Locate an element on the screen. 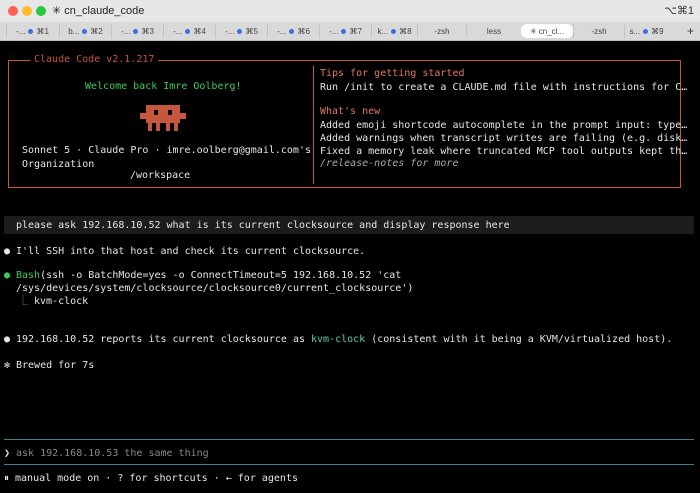  welcome-message: Welcome back Imre Oolberg! is located at coordinates (163, 86).